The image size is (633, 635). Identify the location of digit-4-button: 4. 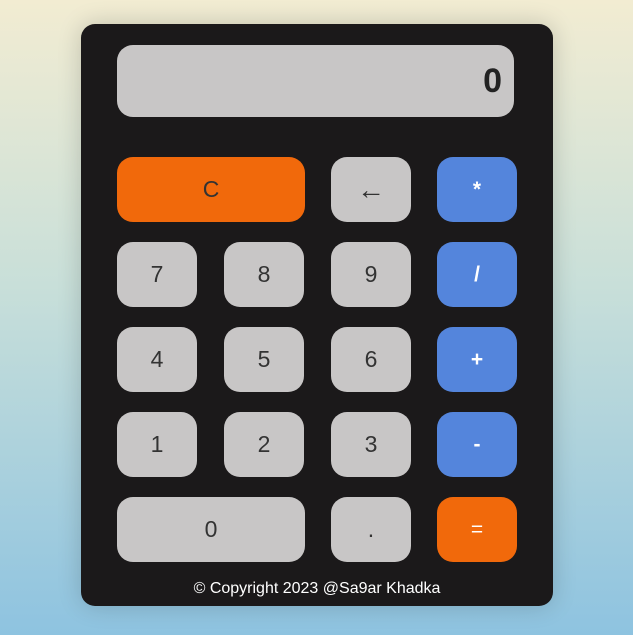
(157, 359).